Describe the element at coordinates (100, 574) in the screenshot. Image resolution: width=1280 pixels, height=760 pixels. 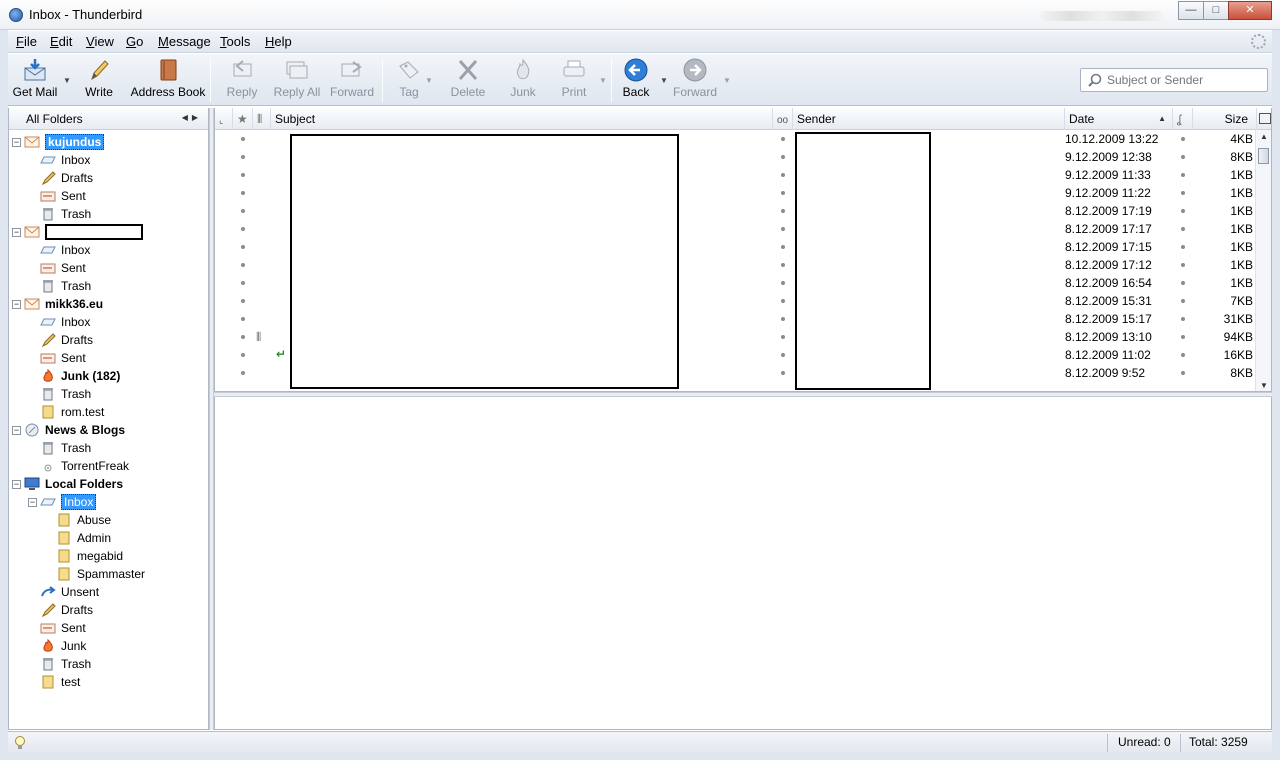
I see `folder-item: Spammaster` at that location.